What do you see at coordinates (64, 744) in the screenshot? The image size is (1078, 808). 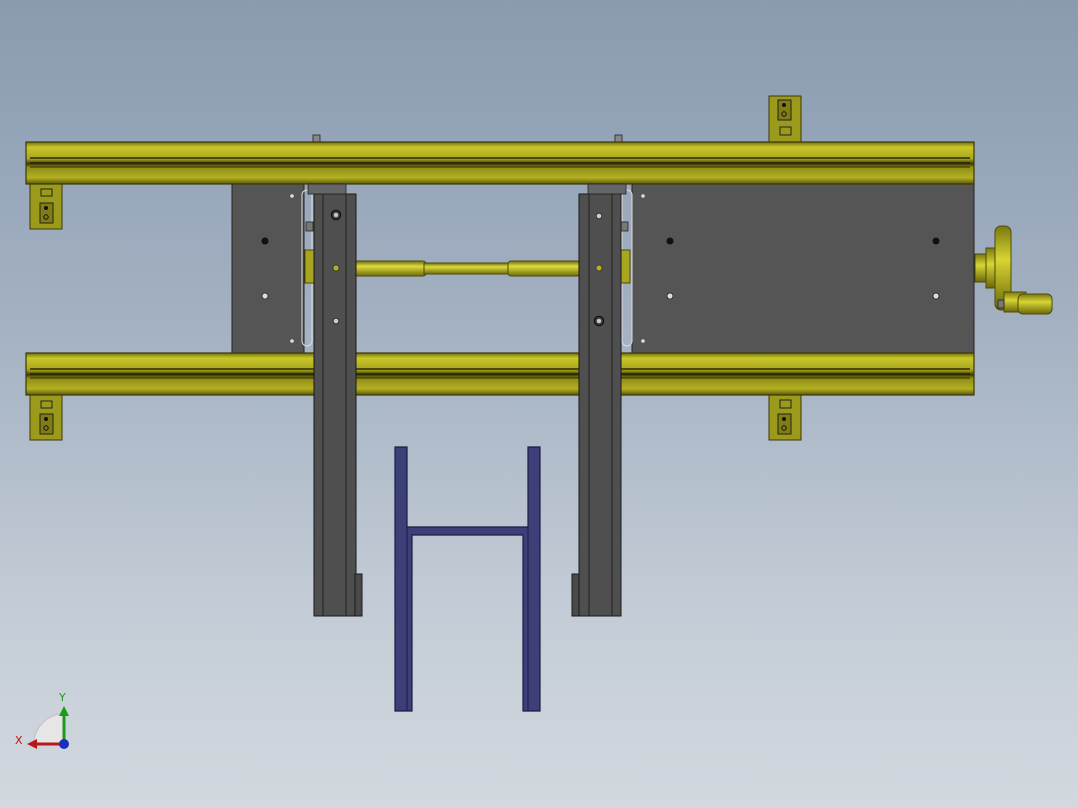 I see `z-axis-dot` at bounding box center [64, 744].